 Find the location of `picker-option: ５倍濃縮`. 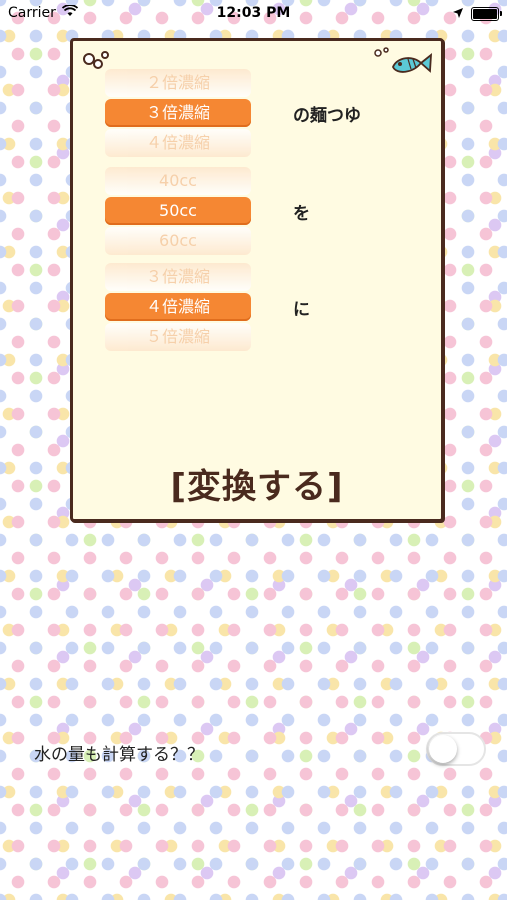

picker-option: ５倍濃縮 is located at coordinates (178, 337).